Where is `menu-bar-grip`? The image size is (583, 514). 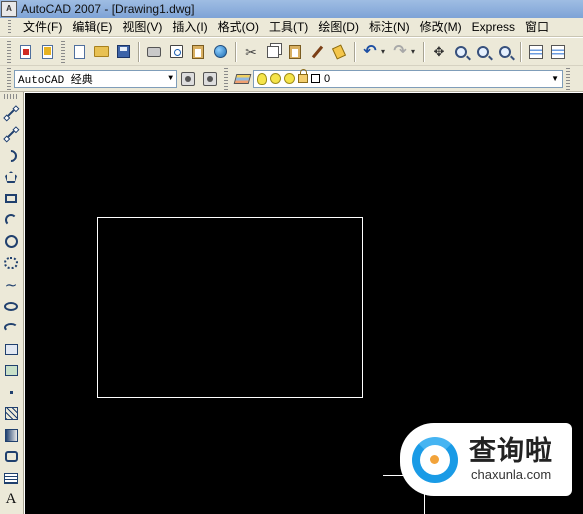 menu-bar-grip is located at coordinates (9, 27).